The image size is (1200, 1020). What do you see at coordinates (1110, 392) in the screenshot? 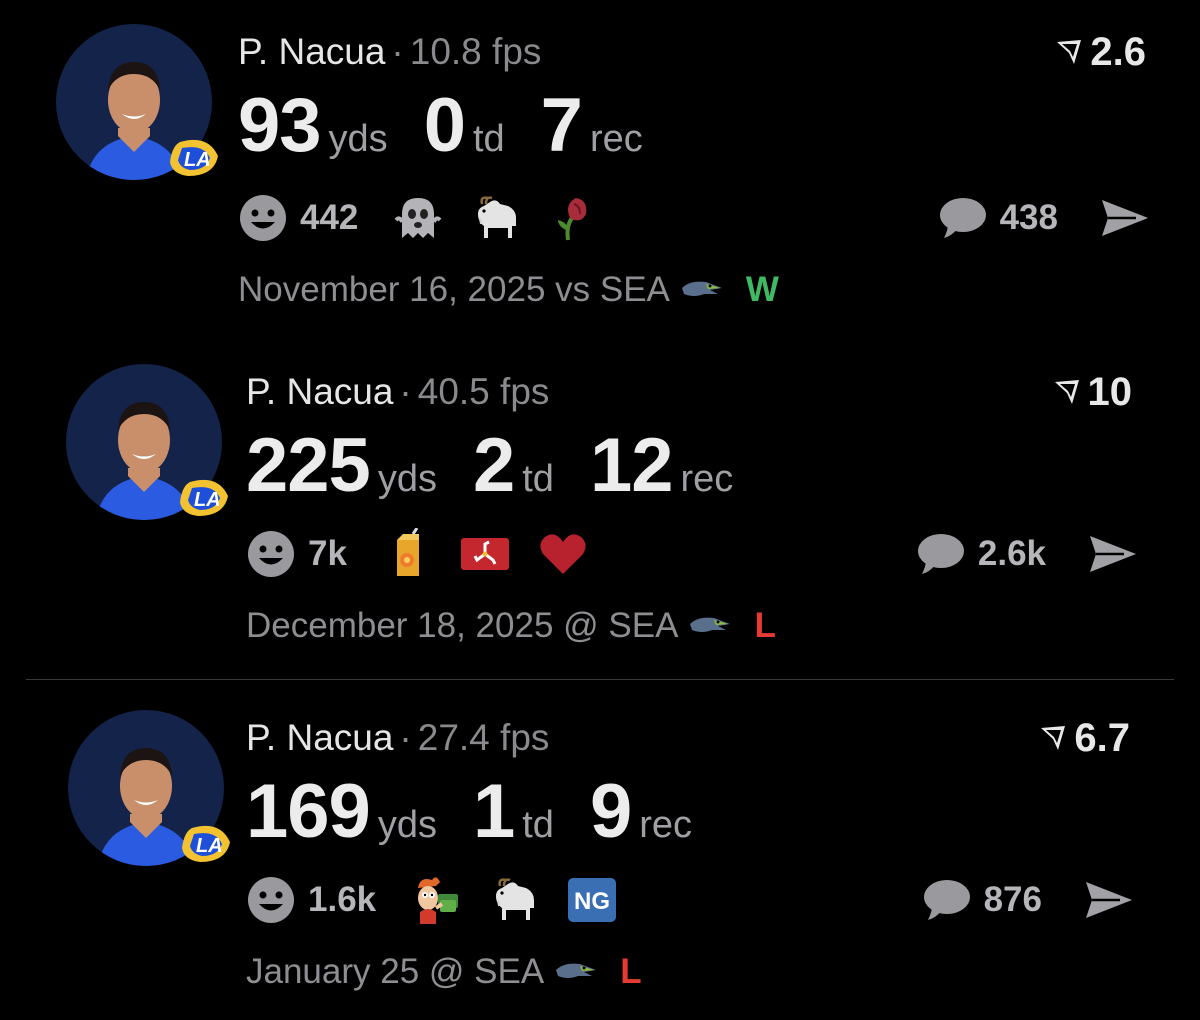
I see `rating-value: 10` at bounding box center [1110, 392].